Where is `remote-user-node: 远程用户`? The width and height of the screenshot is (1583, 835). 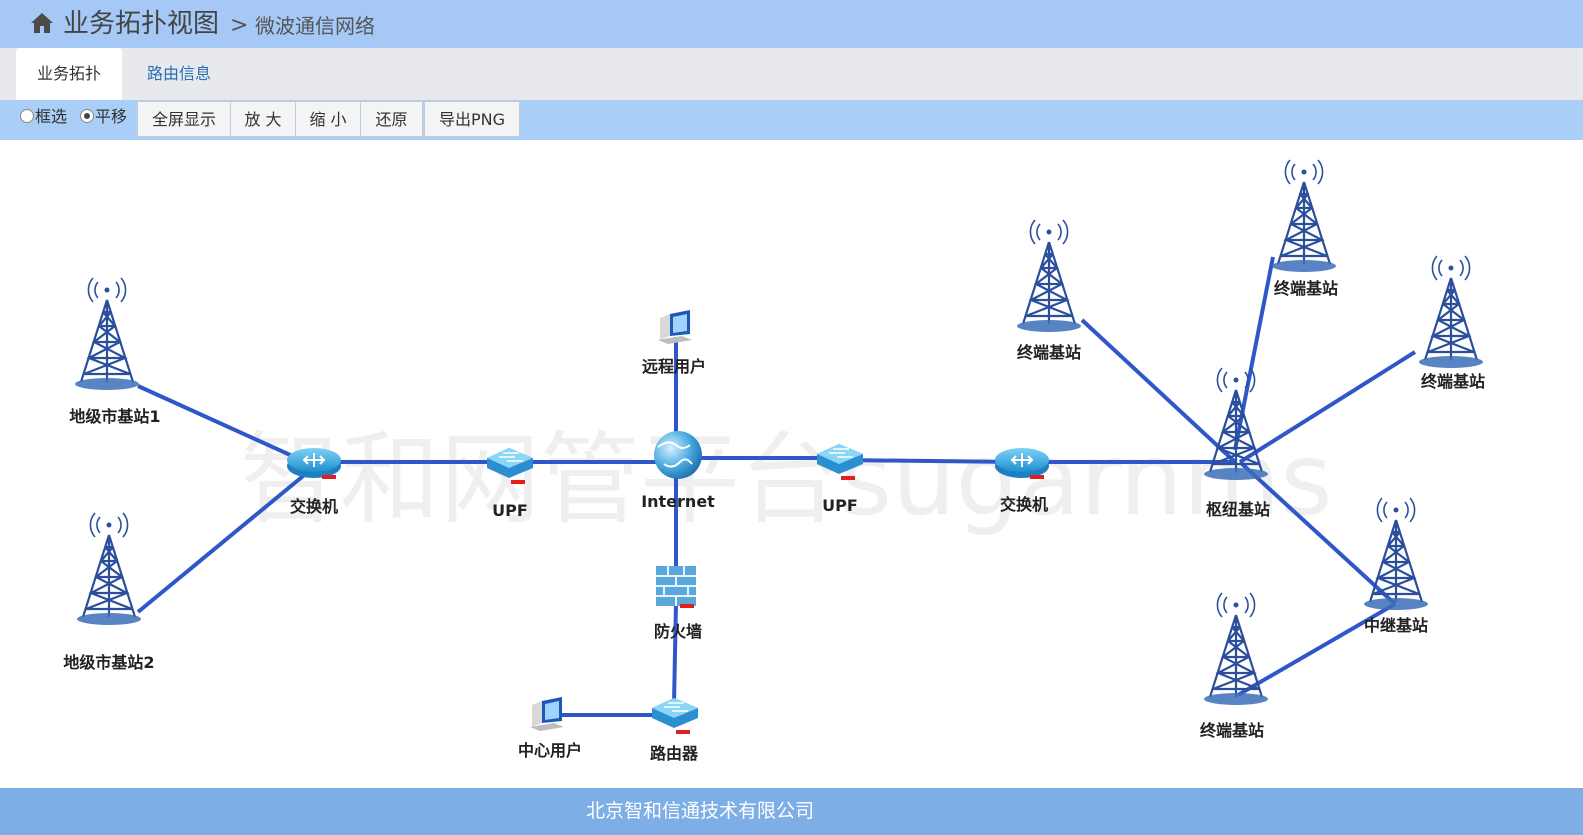
remote-user-node: 远程用户 is located at coordinates (674, 343).